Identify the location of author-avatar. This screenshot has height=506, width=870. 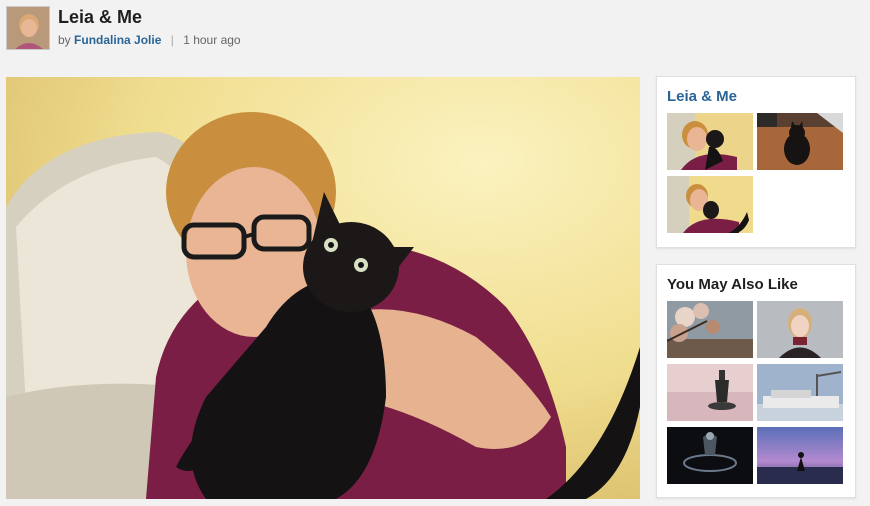
(28, 28).